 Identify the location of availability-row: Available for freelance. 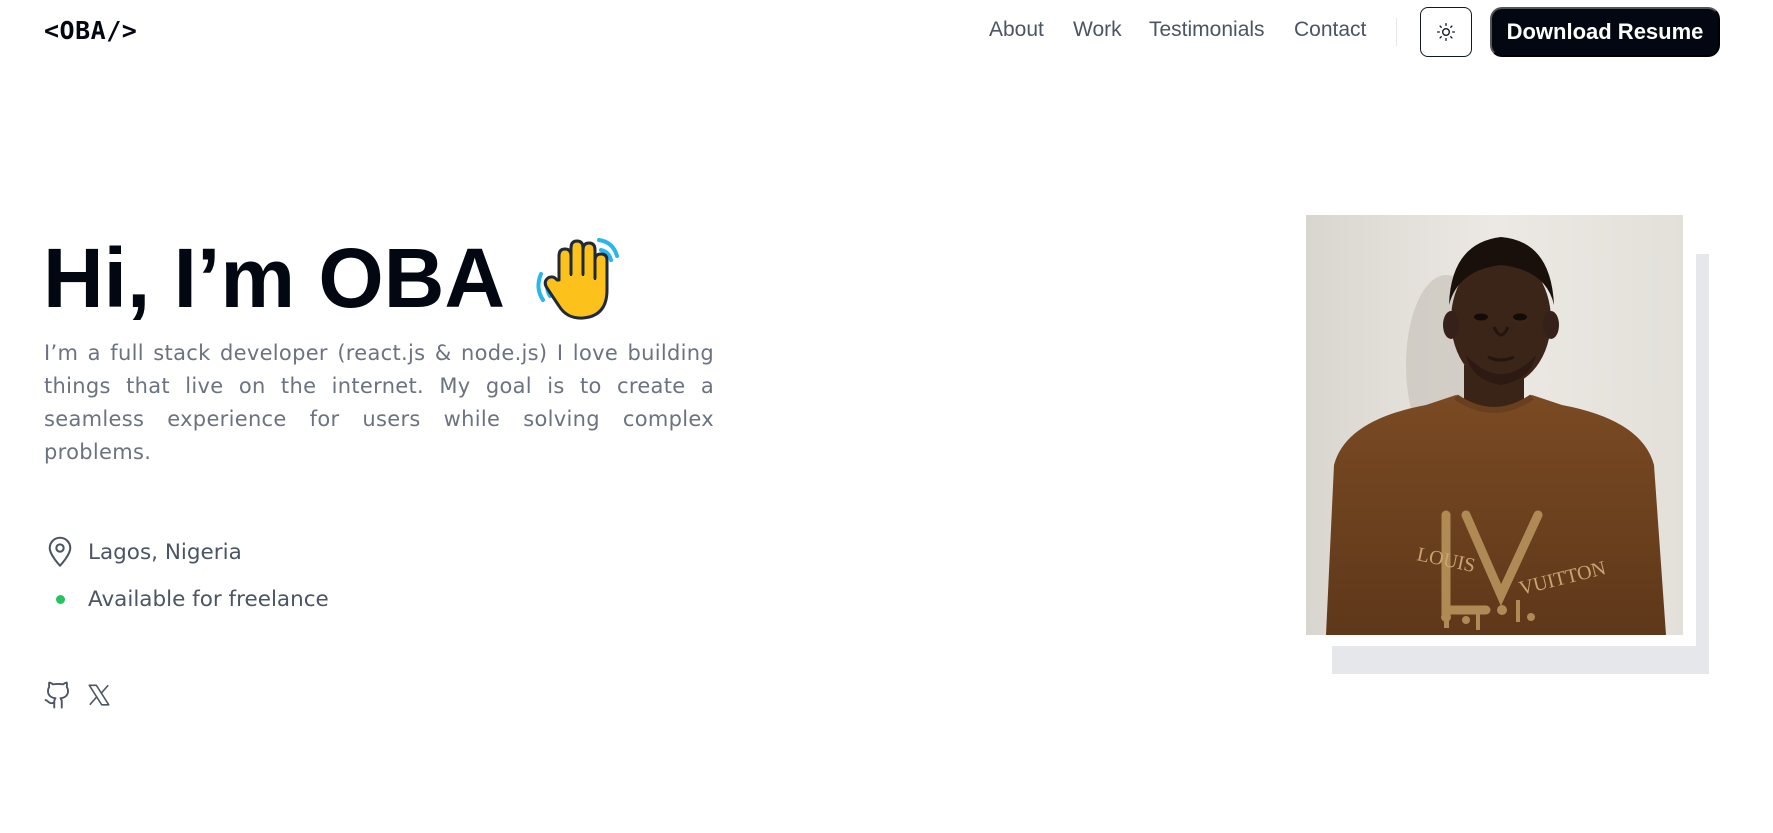
(186, 599).